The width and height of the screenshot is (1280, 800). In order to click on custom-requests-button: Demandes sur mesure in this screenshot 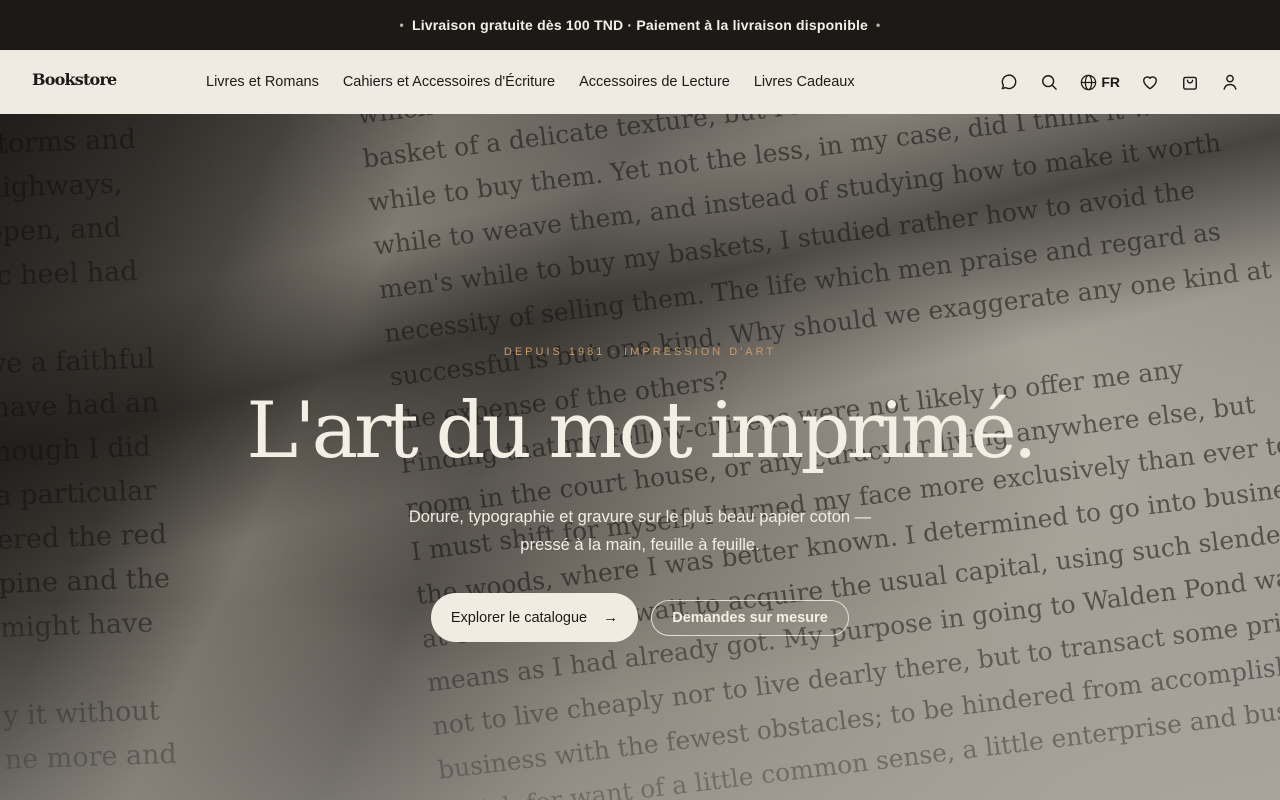, I will do `click(750, 618)`.